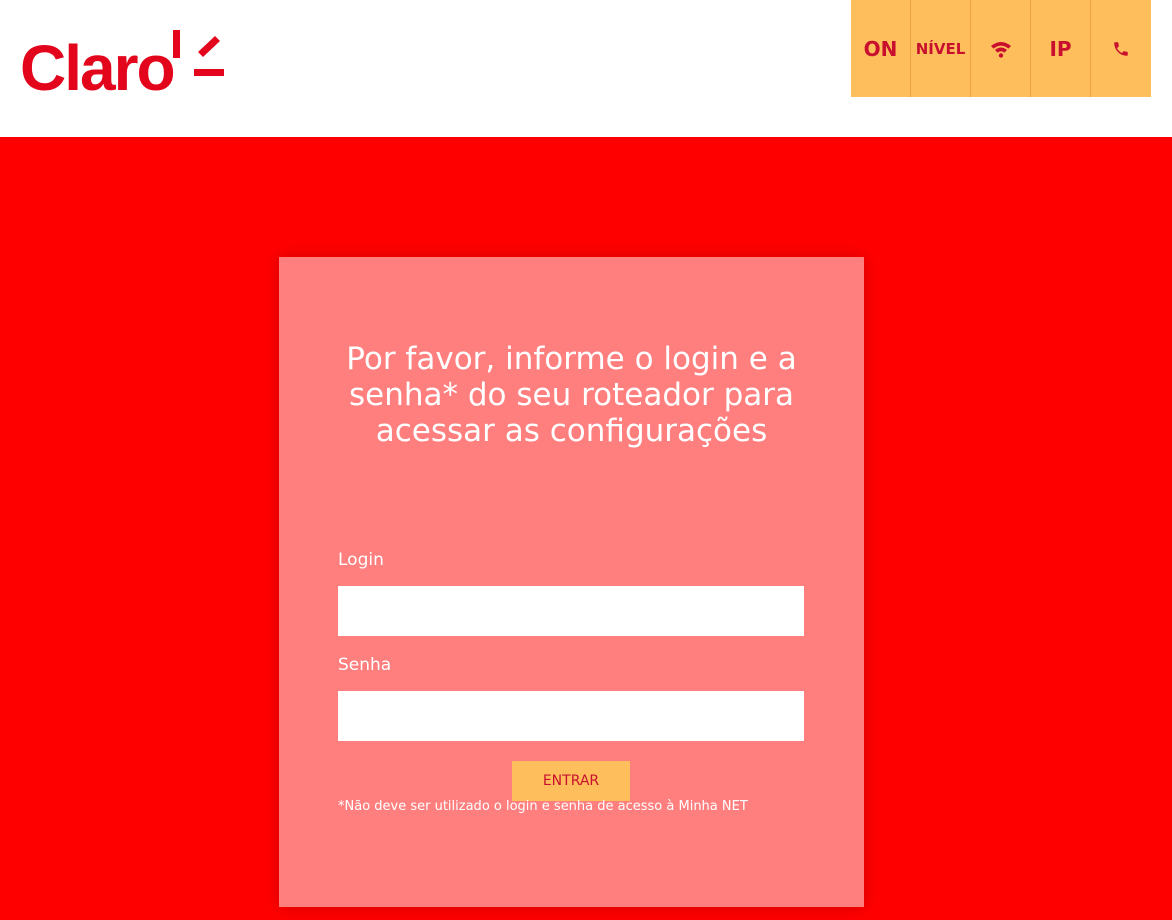  What do you see at coordinates (571, 716) in the screenshot?
I see `password-input` at bounding box center [571, 716].